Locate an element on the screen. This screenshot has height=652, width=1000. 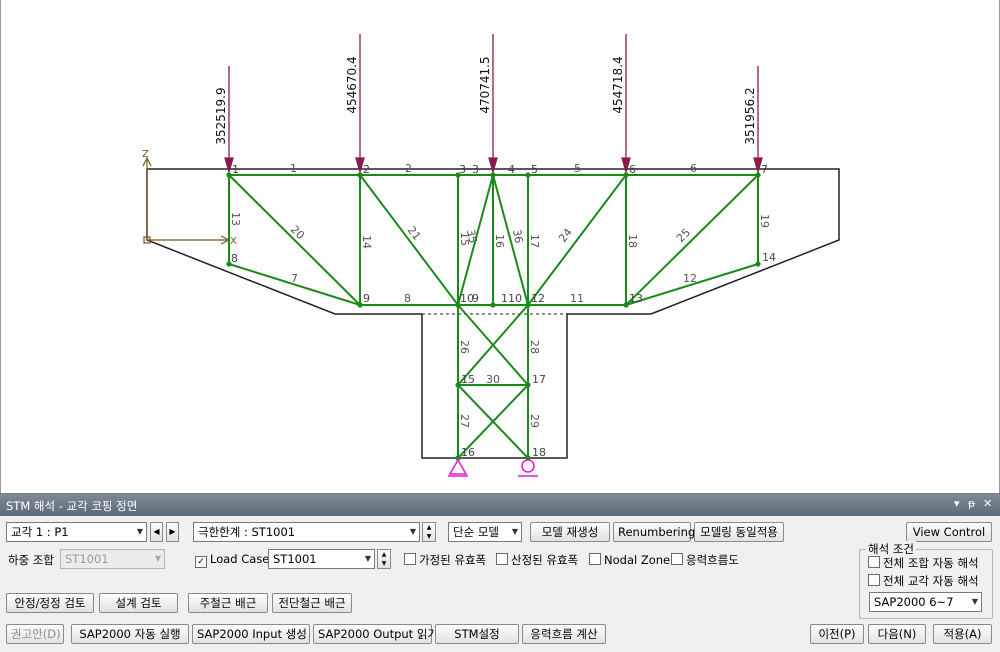
limit-state-select: 극한한계 : ST1001 ▼ is located at coordinates (306, 532).